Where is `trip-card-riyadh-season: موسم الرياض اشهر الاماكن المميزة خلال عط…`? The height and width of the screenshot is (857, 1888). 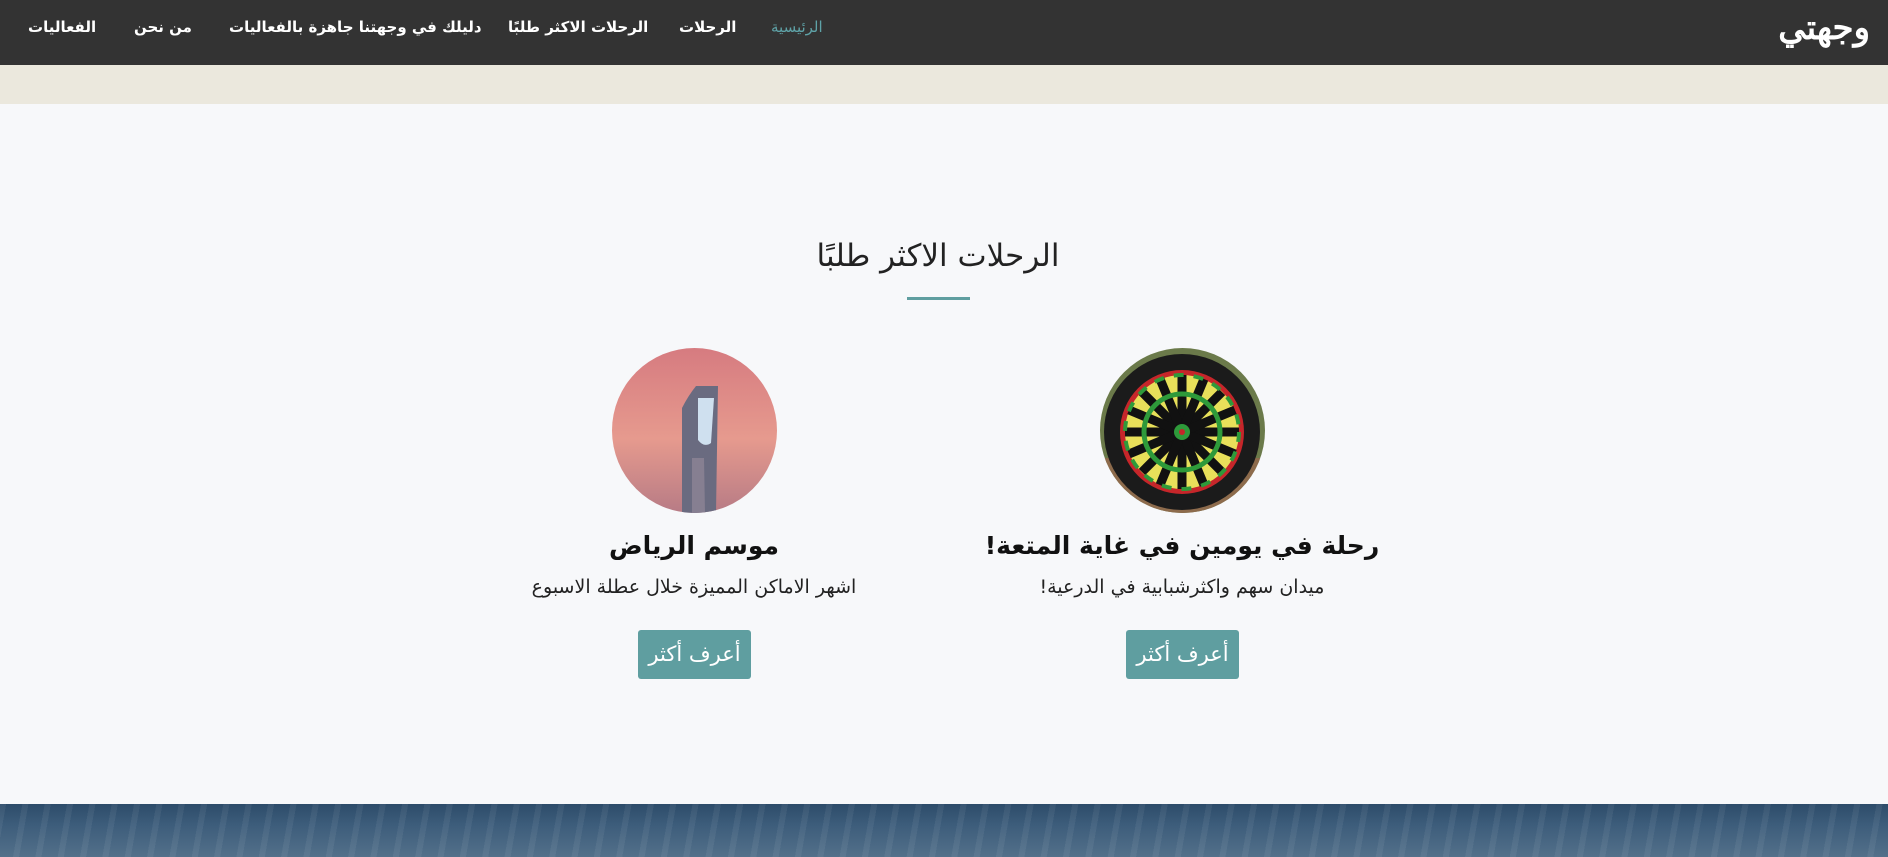 trip-card-riyadh-season: موسم الرياض اشهر الاماكن المميزة خلال عط… is located at coordinates (694, 518).